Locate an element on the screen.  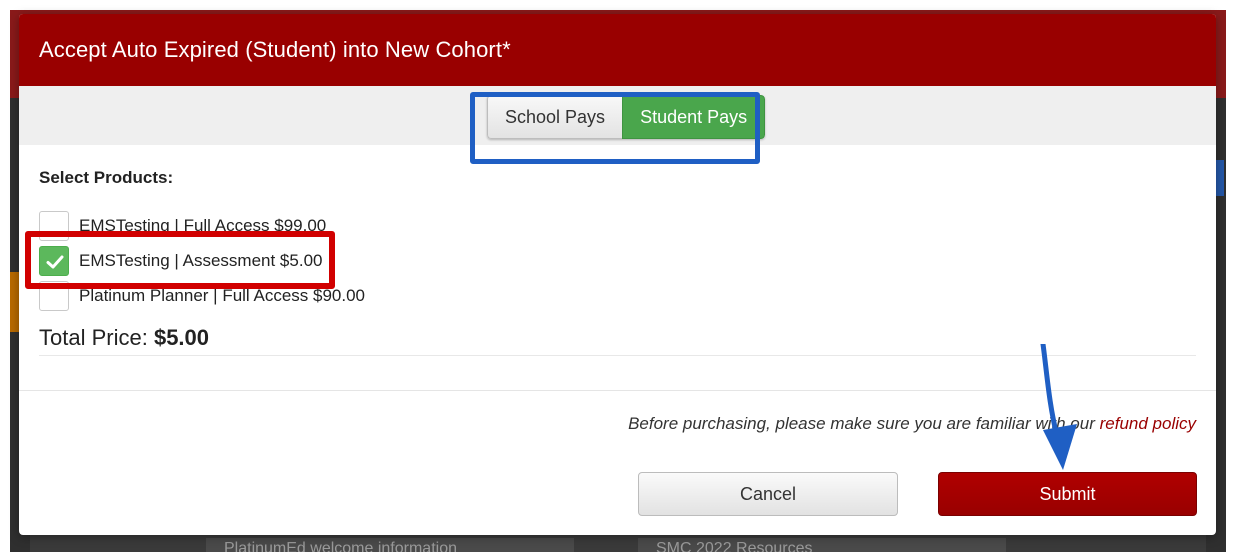
submit-button: Submit is located at coordinates (1067, 494).